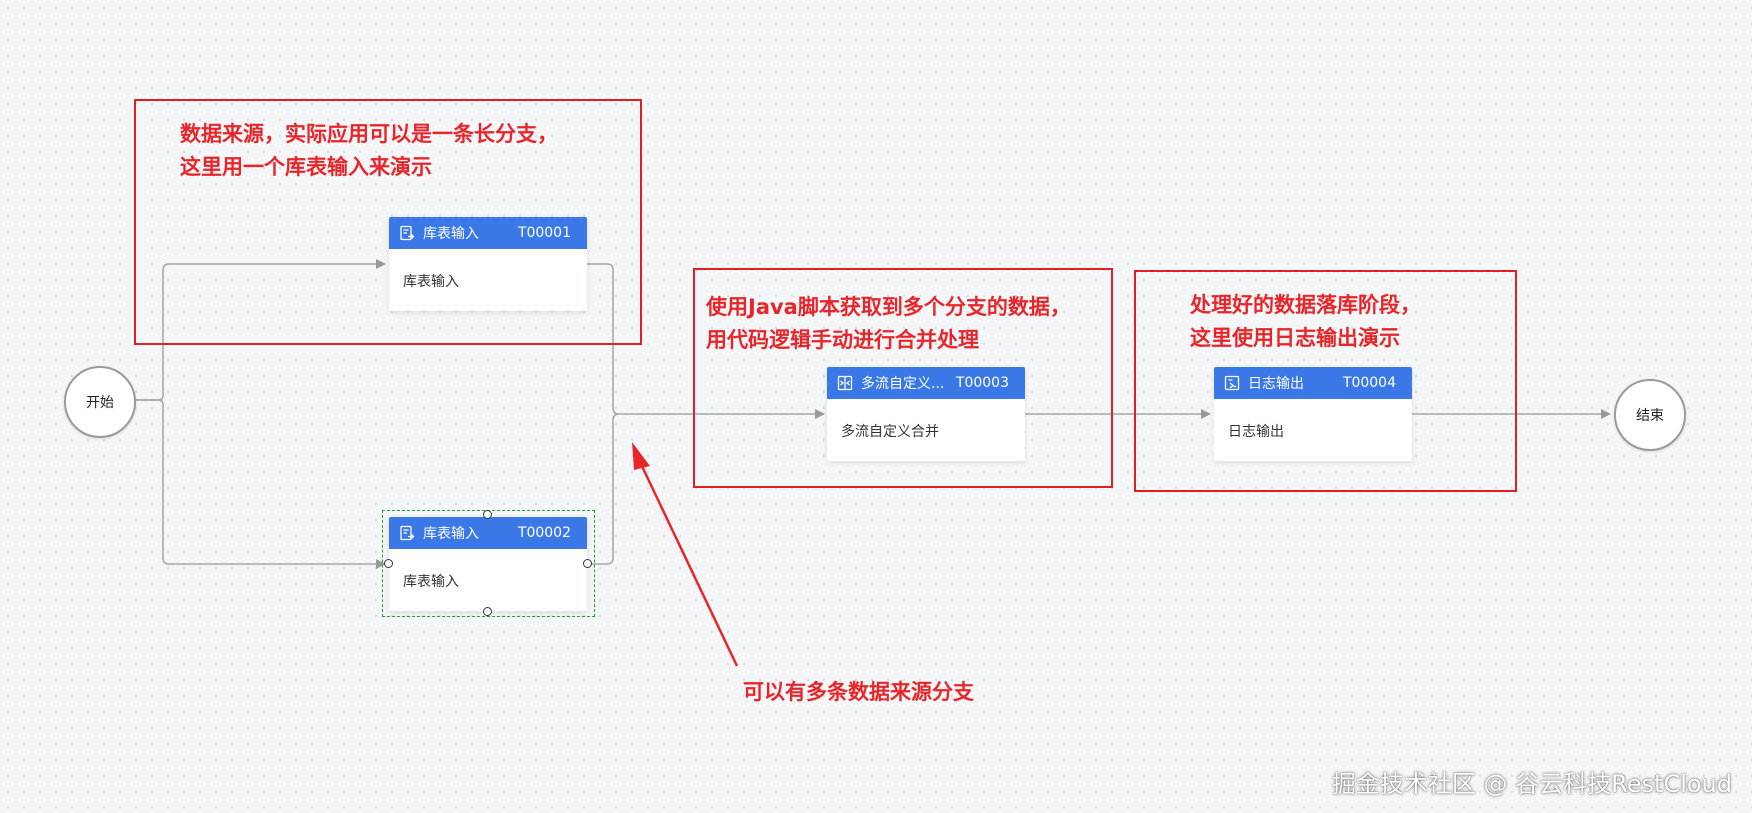 Image resolution: width=1752 pixels, height=813 pixels. I want to click on end-node: 结束, so click(1650, 415).